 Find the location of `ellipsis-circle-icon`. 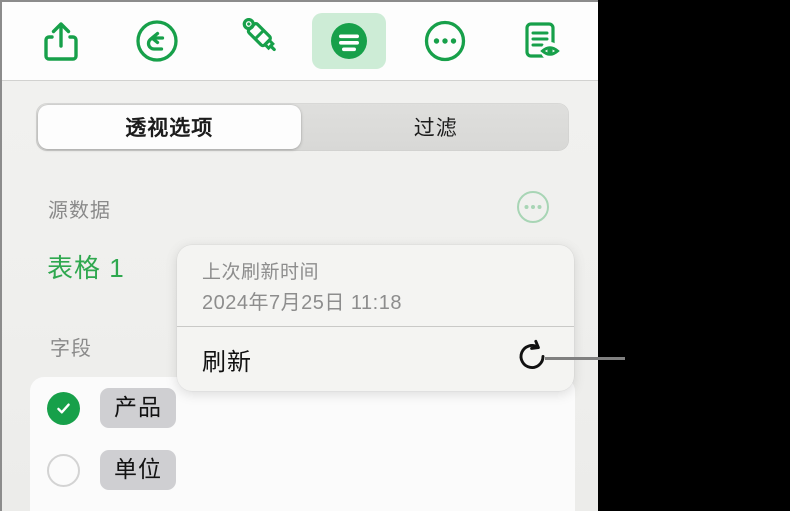

ellipsis-circle-icon is located at coordinates (533, 209).